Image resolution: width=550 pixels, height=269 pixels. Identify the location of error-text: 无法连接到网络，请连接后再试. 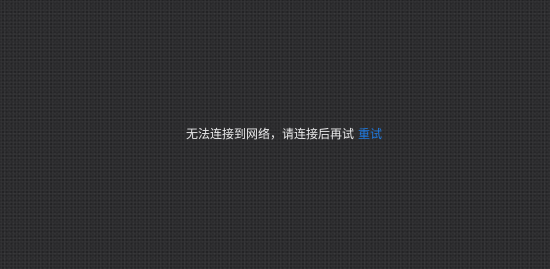
(269, 134).